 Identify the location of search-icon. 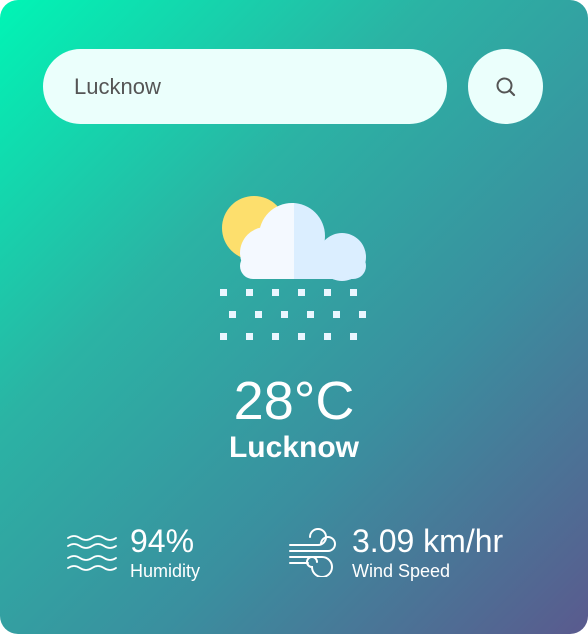
(505, 86).